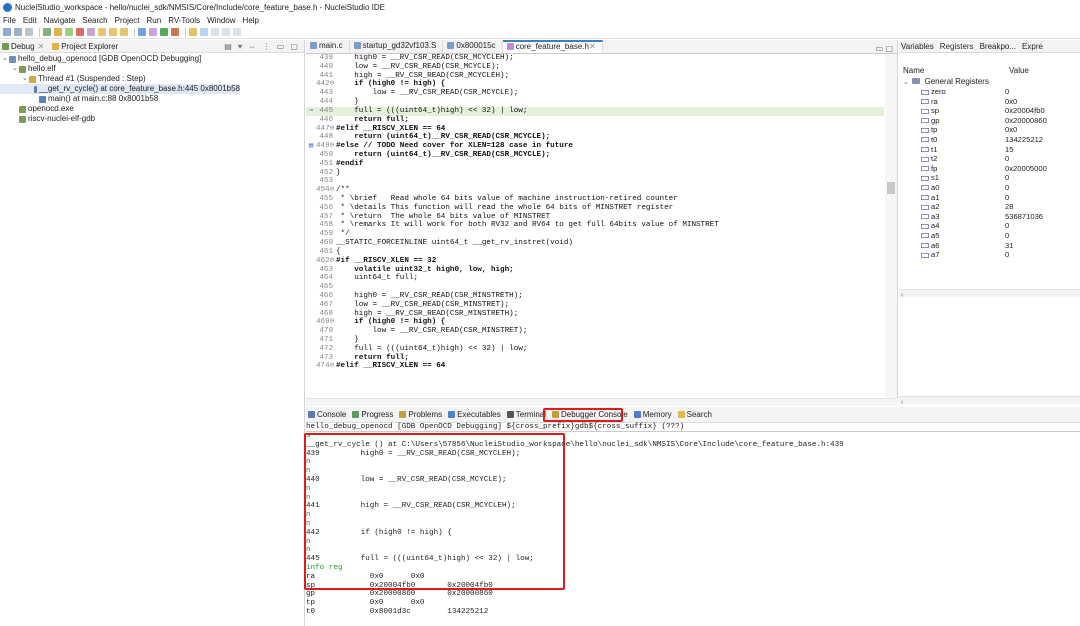  What do you see at coordinates (23, 46) in the screenshot?
I see `tab-debug: Debug ✕` at bounding box center [23, 46].